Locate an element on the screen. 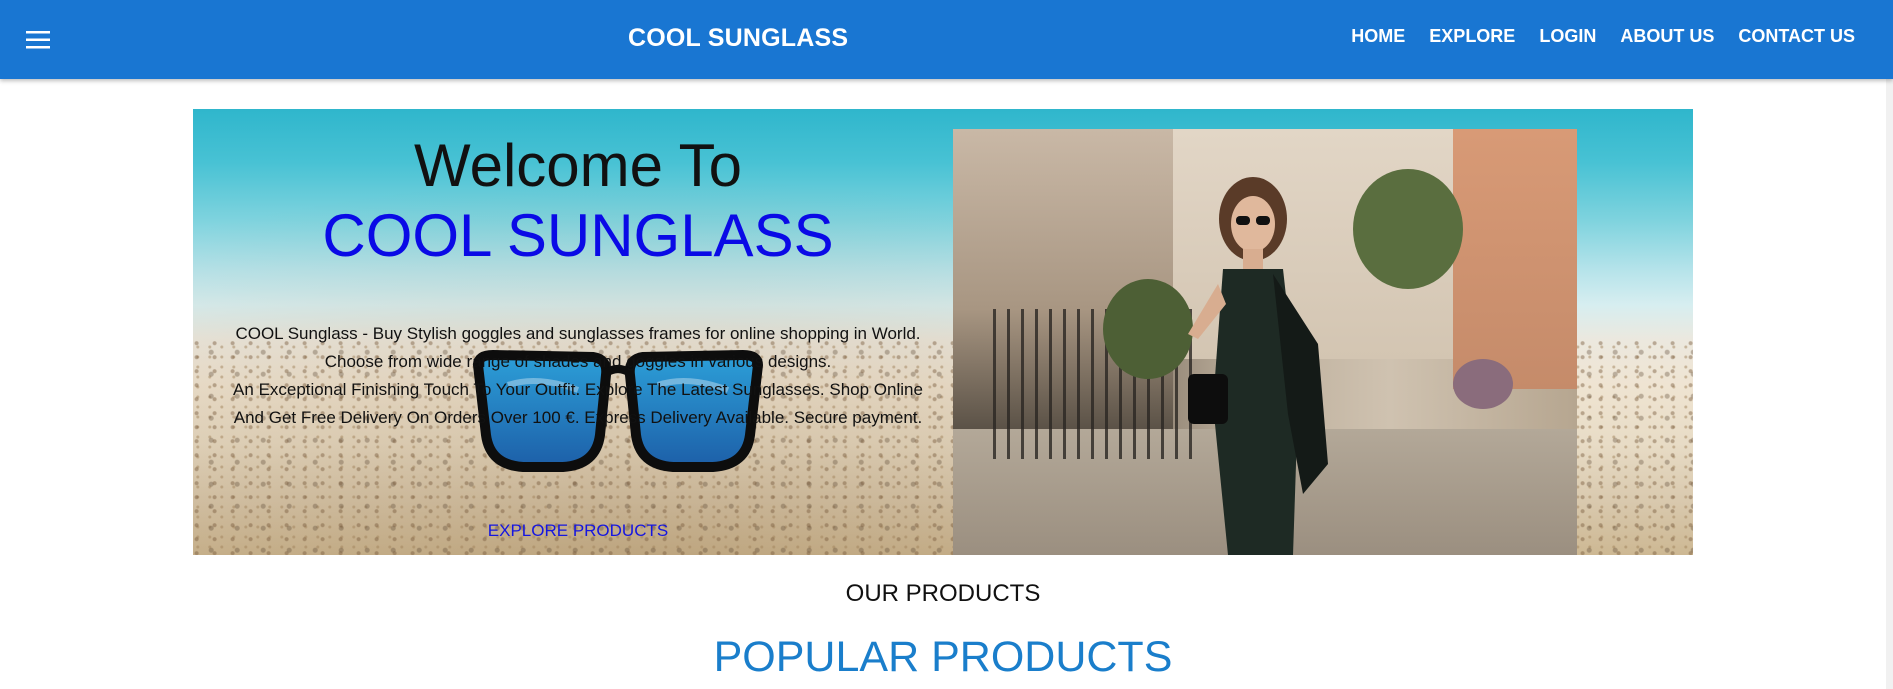 The image size is (1893, 689). nav-about-us: ABOUT US is located at coordinates (1667, 36).